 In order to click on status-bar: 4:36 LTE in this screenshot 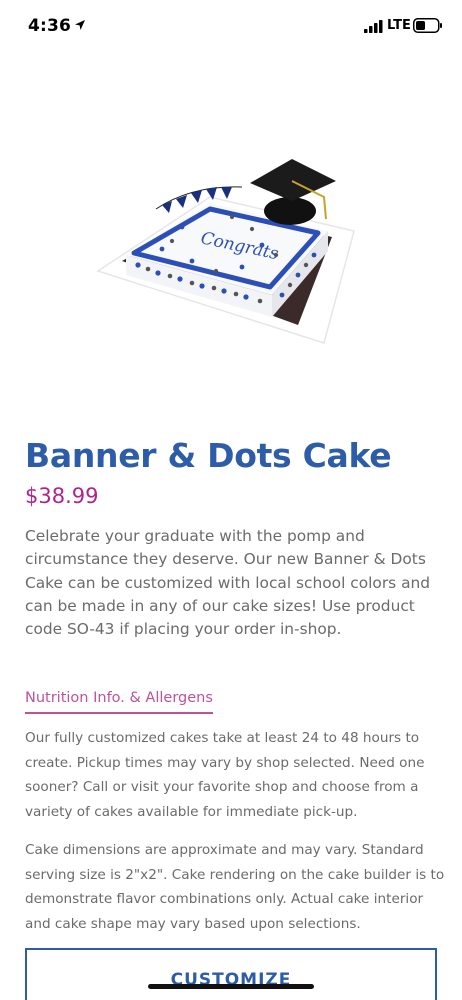, I will do `click(231, 28)`.